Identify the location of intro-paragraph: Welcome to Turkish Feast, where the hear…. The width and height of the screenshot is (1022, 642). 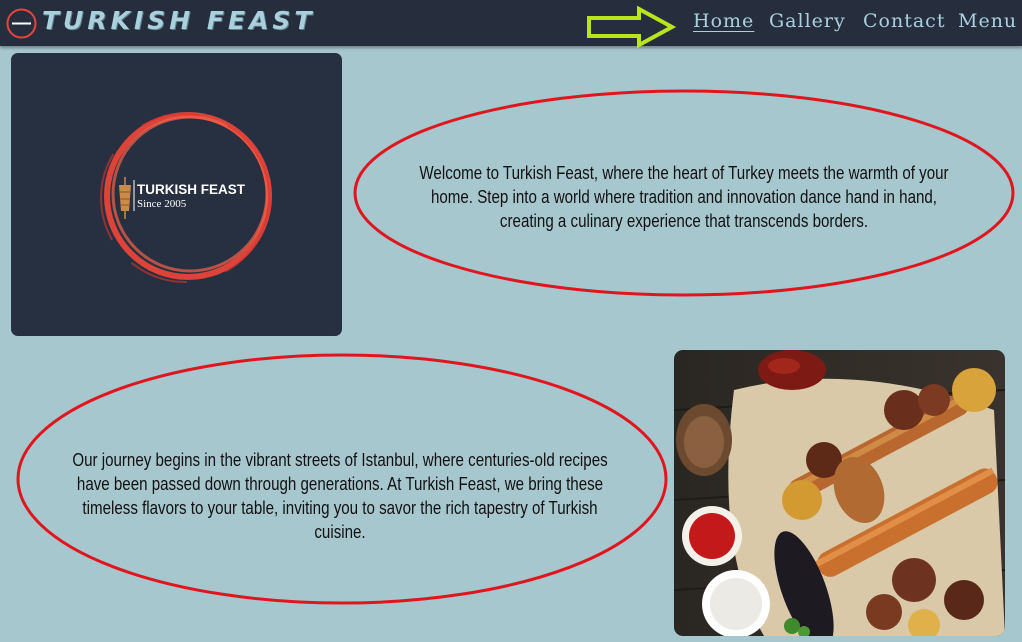
(684, 197).